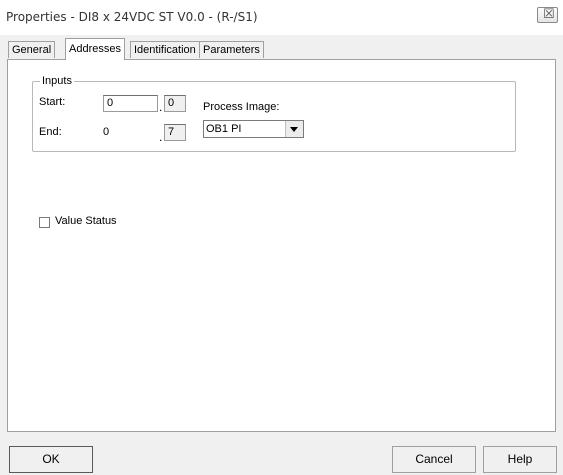  What do you see at coordinates (175, 103) in the screenshot?
I see `start-bit-field: 0` at bounding box center [175, 103].